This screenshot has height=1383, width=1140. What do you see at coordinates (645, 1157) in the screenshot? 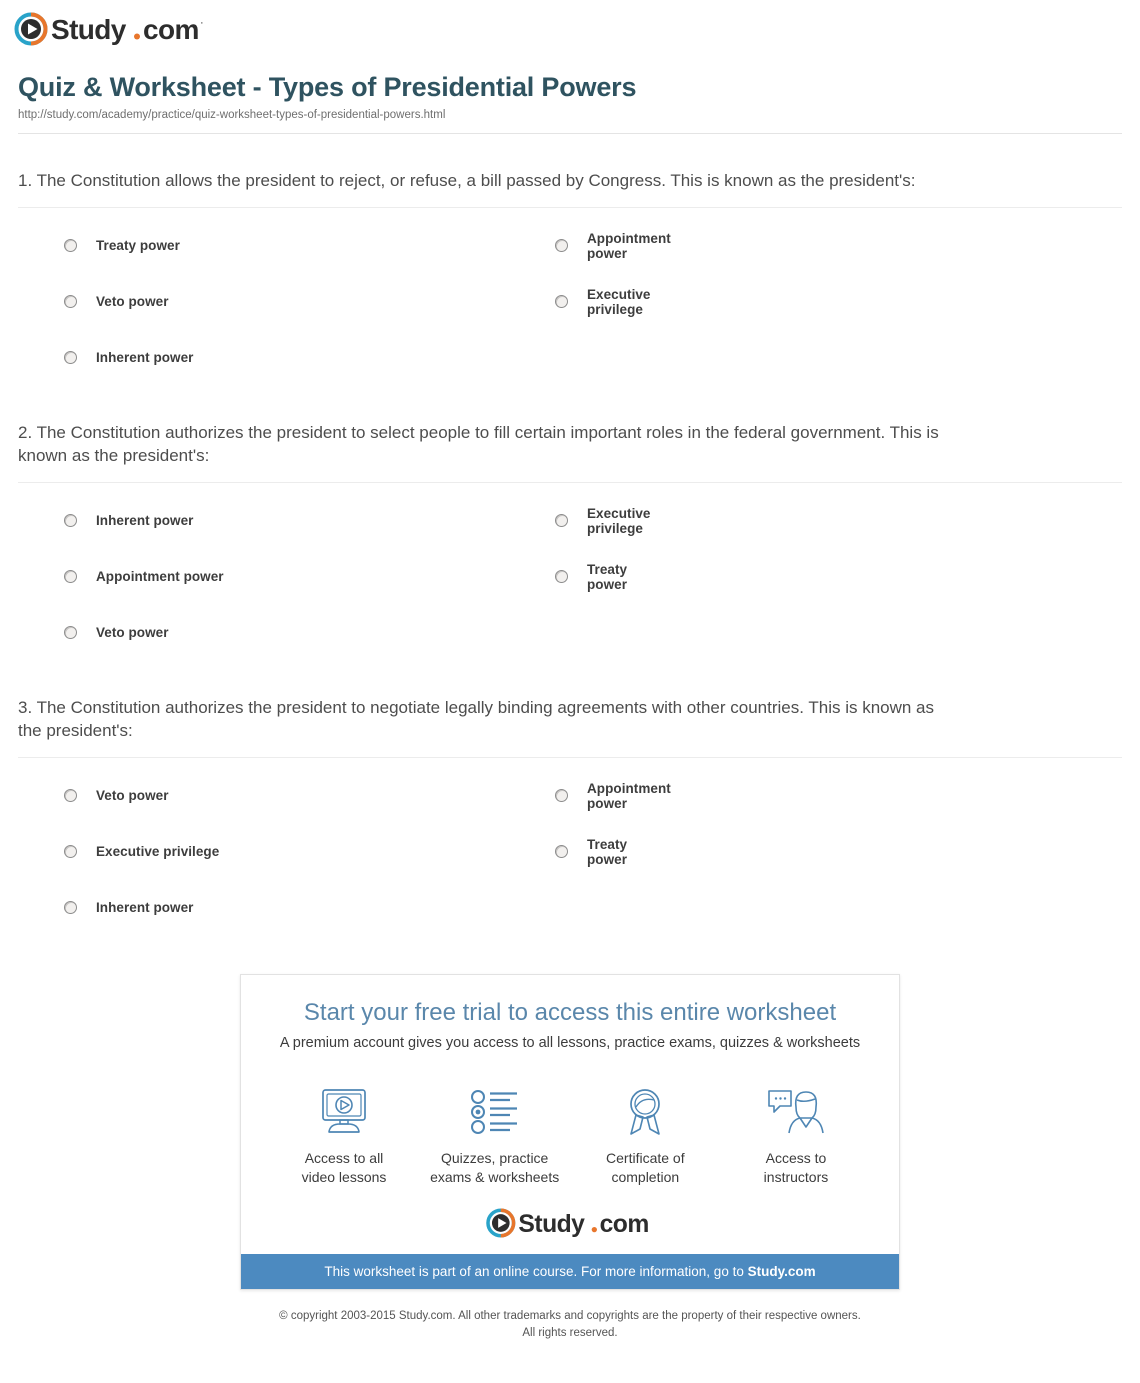
I see `feature-label-line1: Certificate of` at bounding box center [645, 1157].